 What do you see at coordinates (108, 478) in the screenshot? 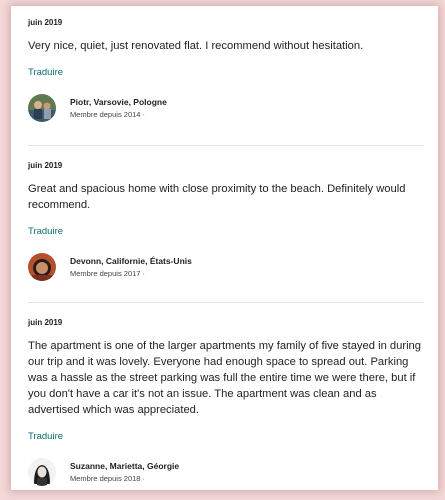
I see `member-since: Membre depuis 2018 ·` at bounding box center [108, 478].